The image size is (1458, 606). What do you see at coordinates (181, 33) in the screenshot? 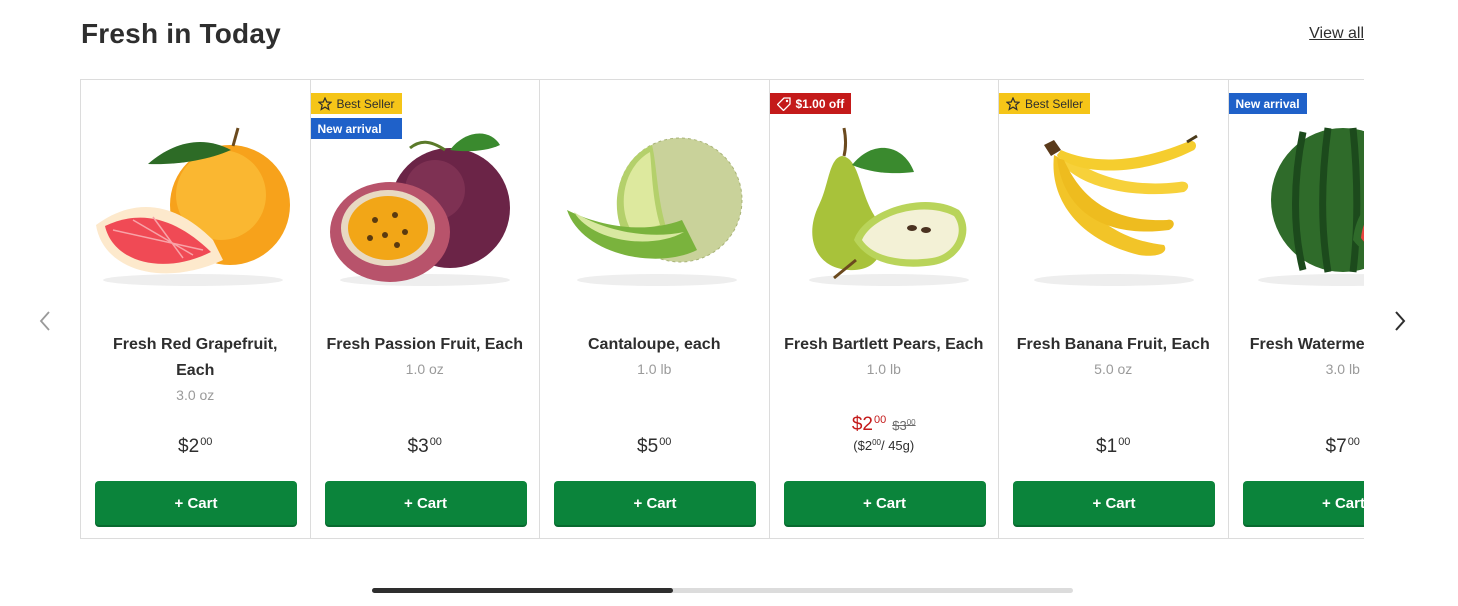
I see `section-title: Fresh in Today` at bounding box center [181, 33].